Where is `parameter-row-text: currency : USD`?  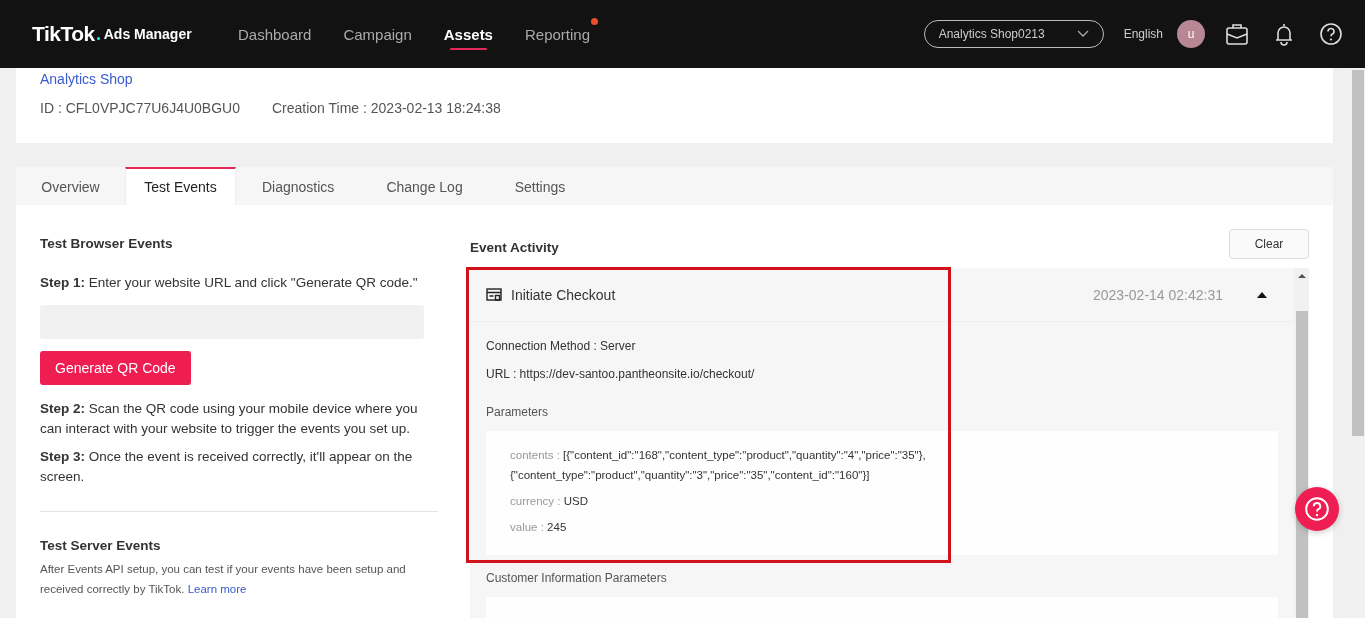 parameter-row-text: currency : USD is located at coordinates (549, 501).